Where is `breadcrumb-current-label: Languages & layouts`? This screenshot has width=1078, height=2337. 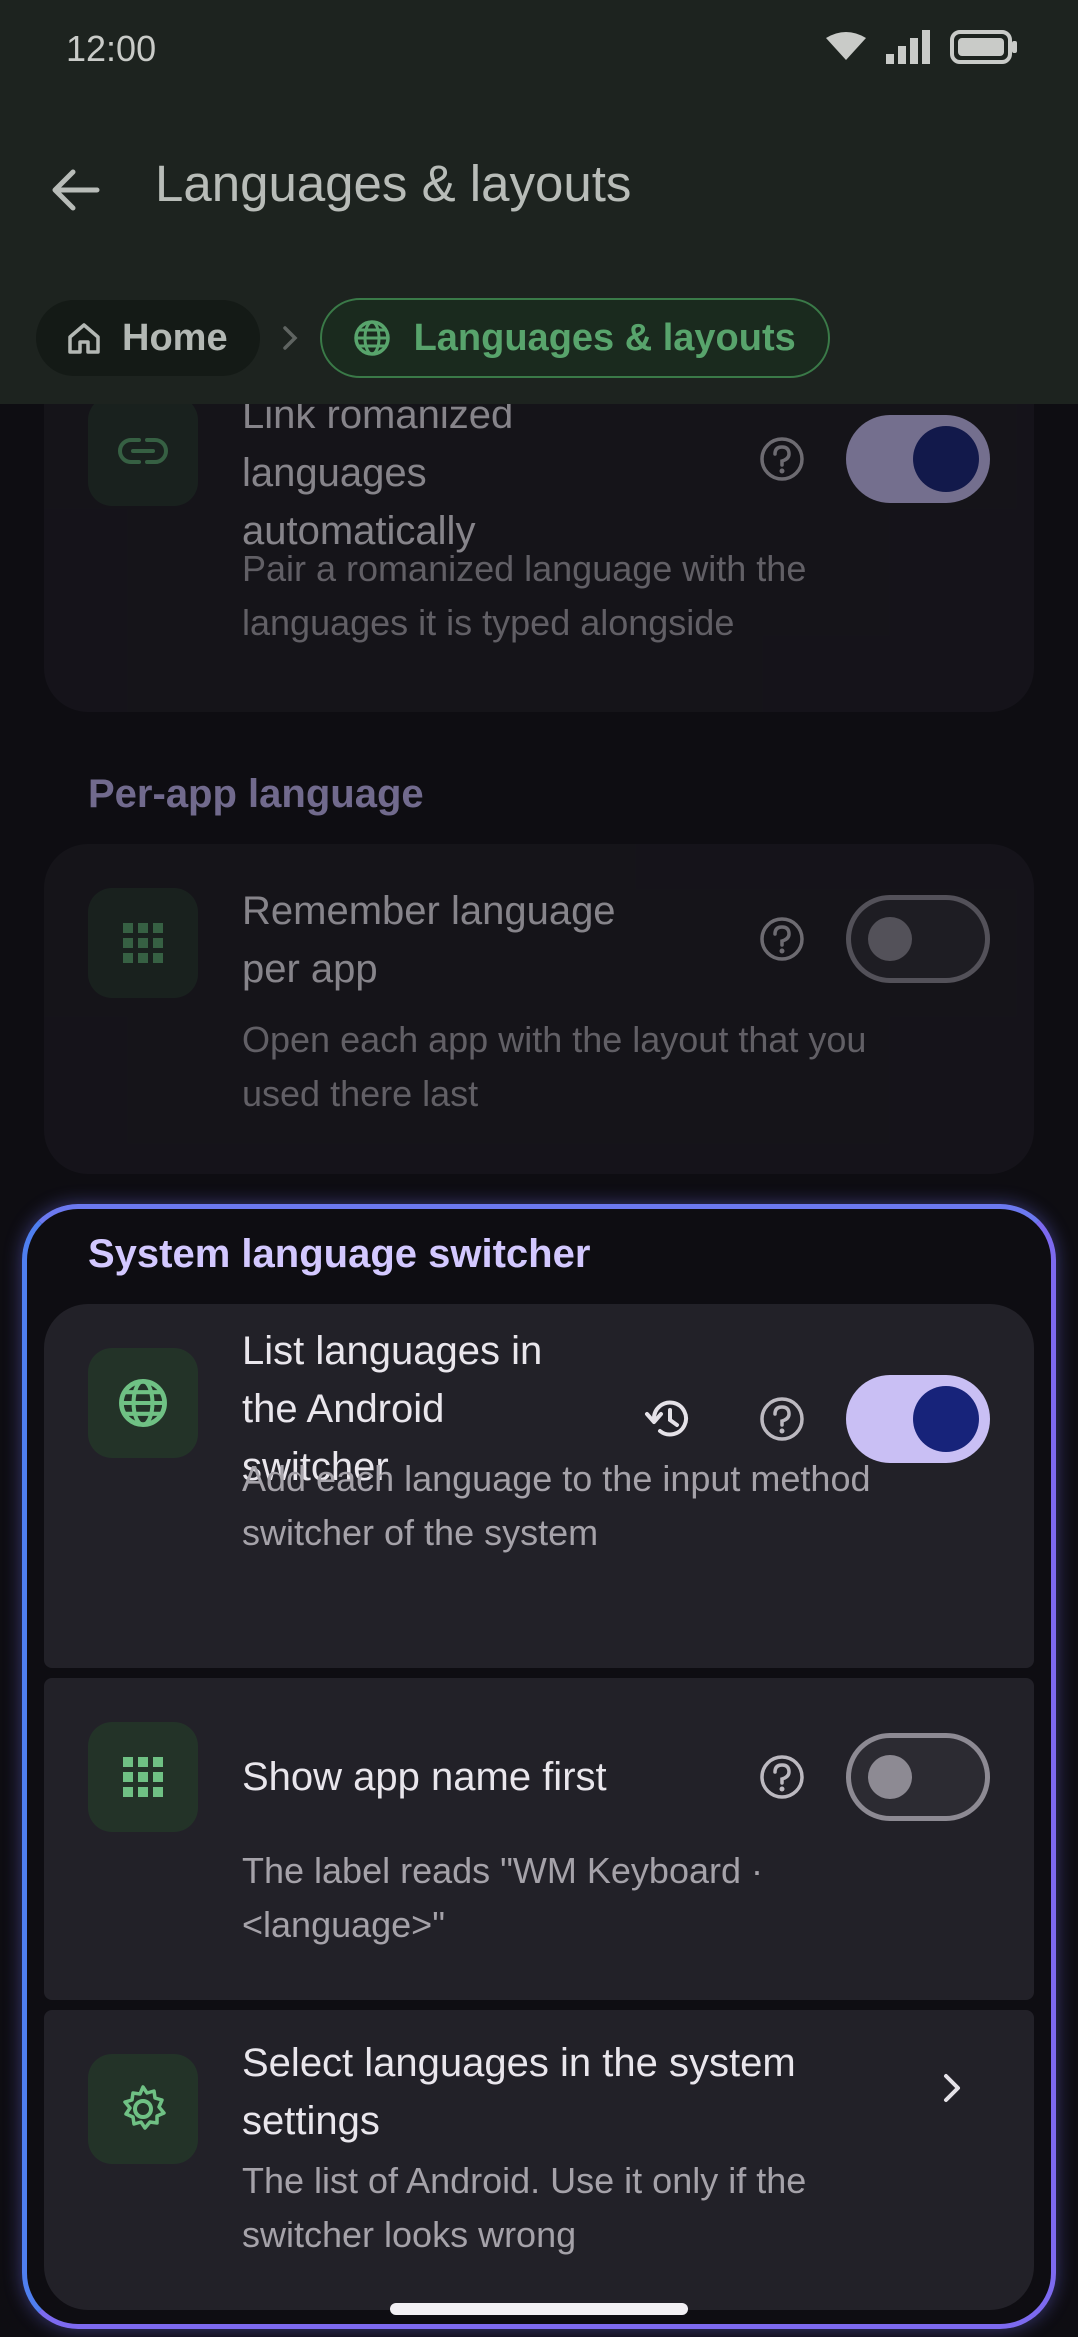 breadcrumb-current-label: Languages & layouts is located at coordinates (604, 337).